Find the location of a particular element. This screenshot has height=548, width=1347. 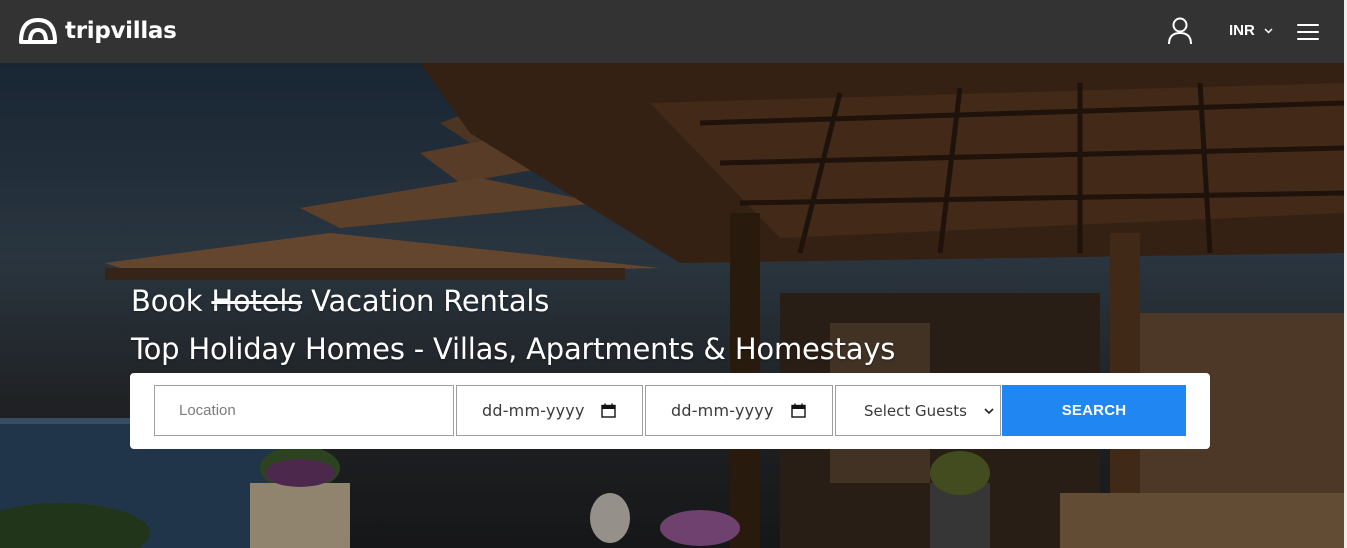

checkin-date-text: dd-mm-yyyy is located at coordinates (533, 410).